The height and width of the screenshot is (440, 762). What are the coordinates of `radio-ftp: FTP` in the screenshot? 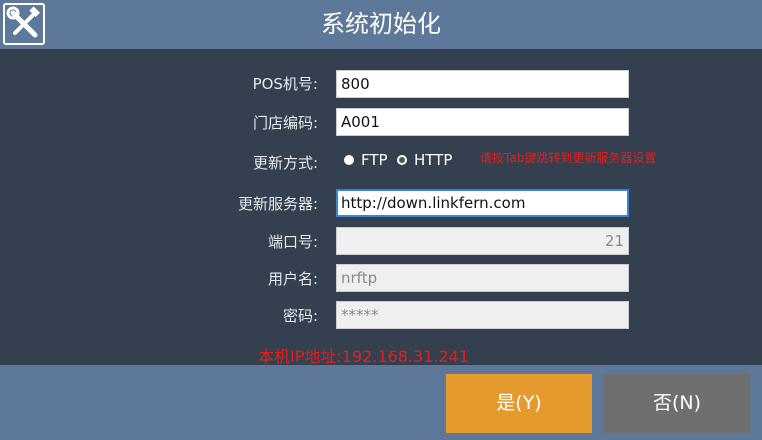 It's located at (366, 160).